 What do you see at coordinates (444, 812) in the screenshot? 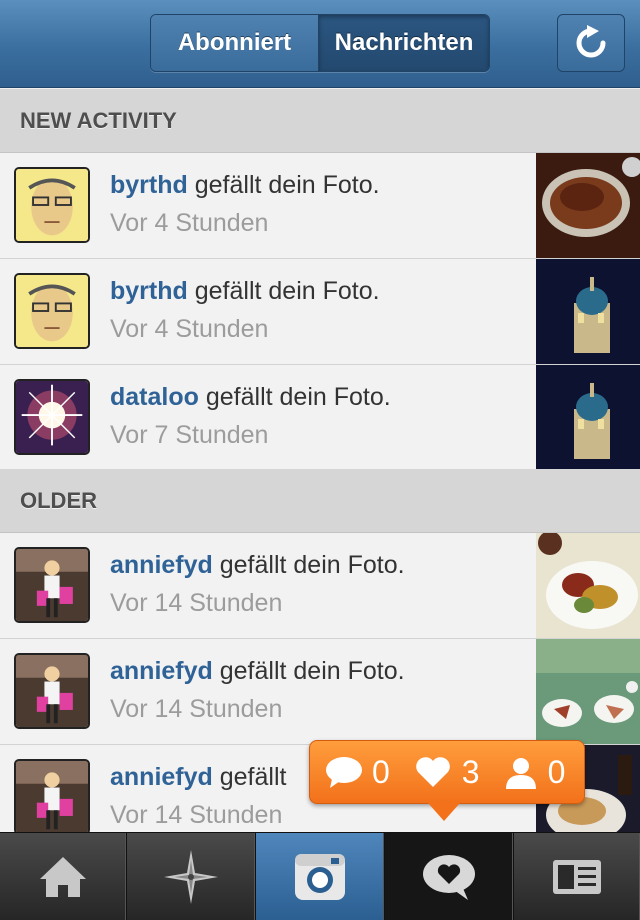
I see `bubble-pointer` at bounding box center [444, 812].